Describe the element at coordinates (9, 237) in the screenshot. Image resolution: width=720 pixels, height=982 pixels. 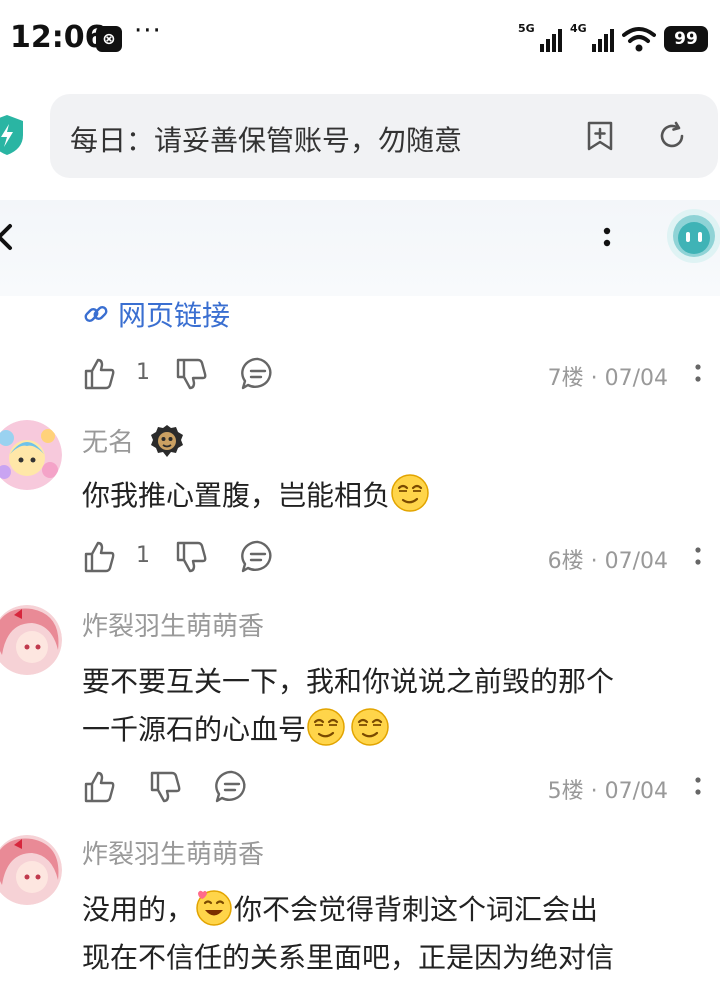
I see `back-arrow-icon` at that location.